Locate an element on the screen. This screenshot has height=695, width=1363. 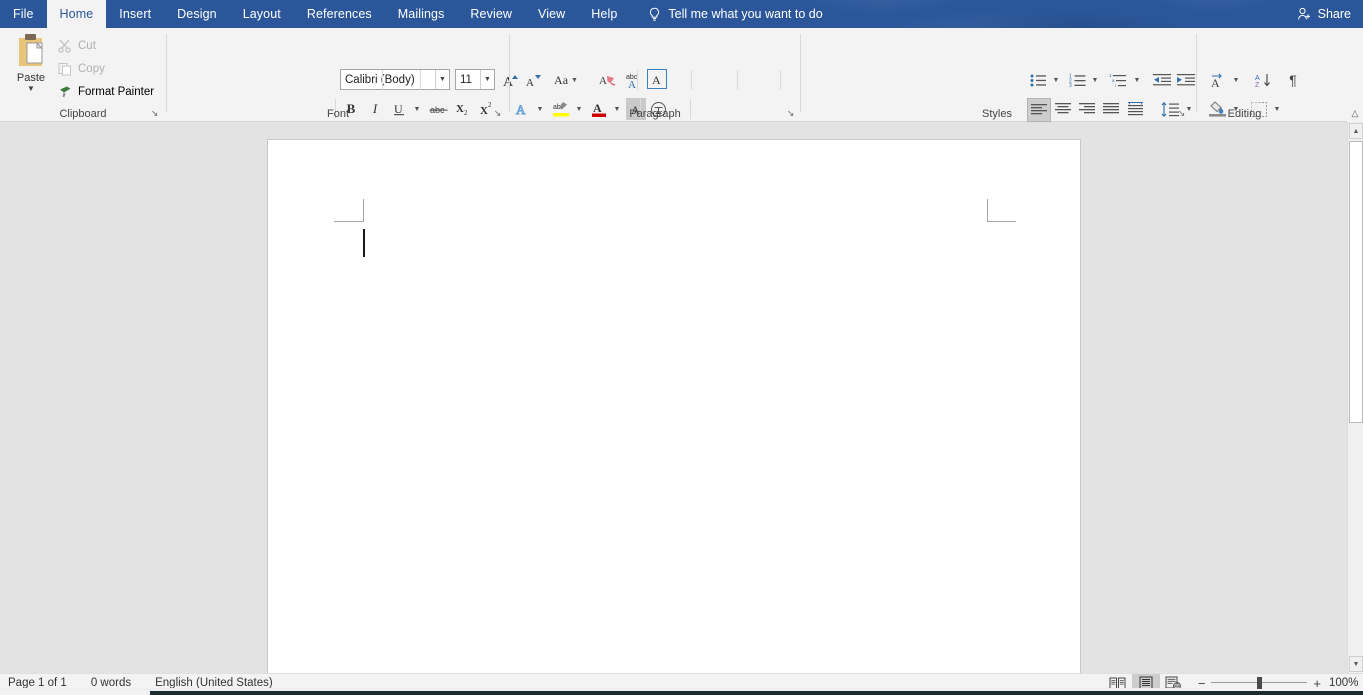
tab-mailings: Mailings is located at coordinates (421, 14).